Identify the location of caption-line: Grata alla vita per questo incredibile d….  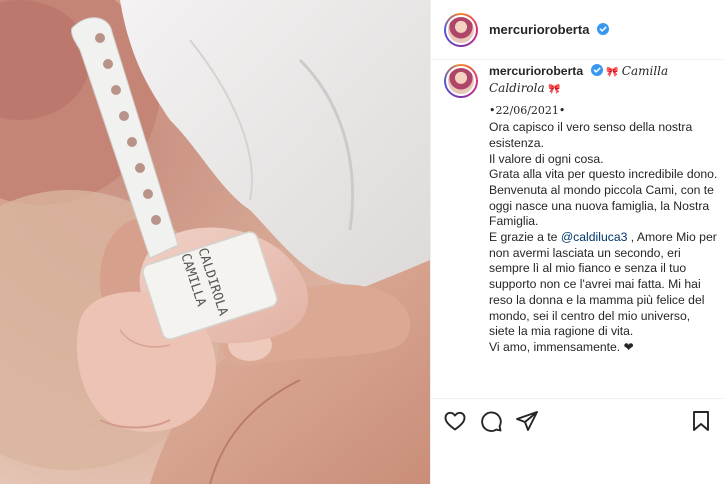
(603, 174).